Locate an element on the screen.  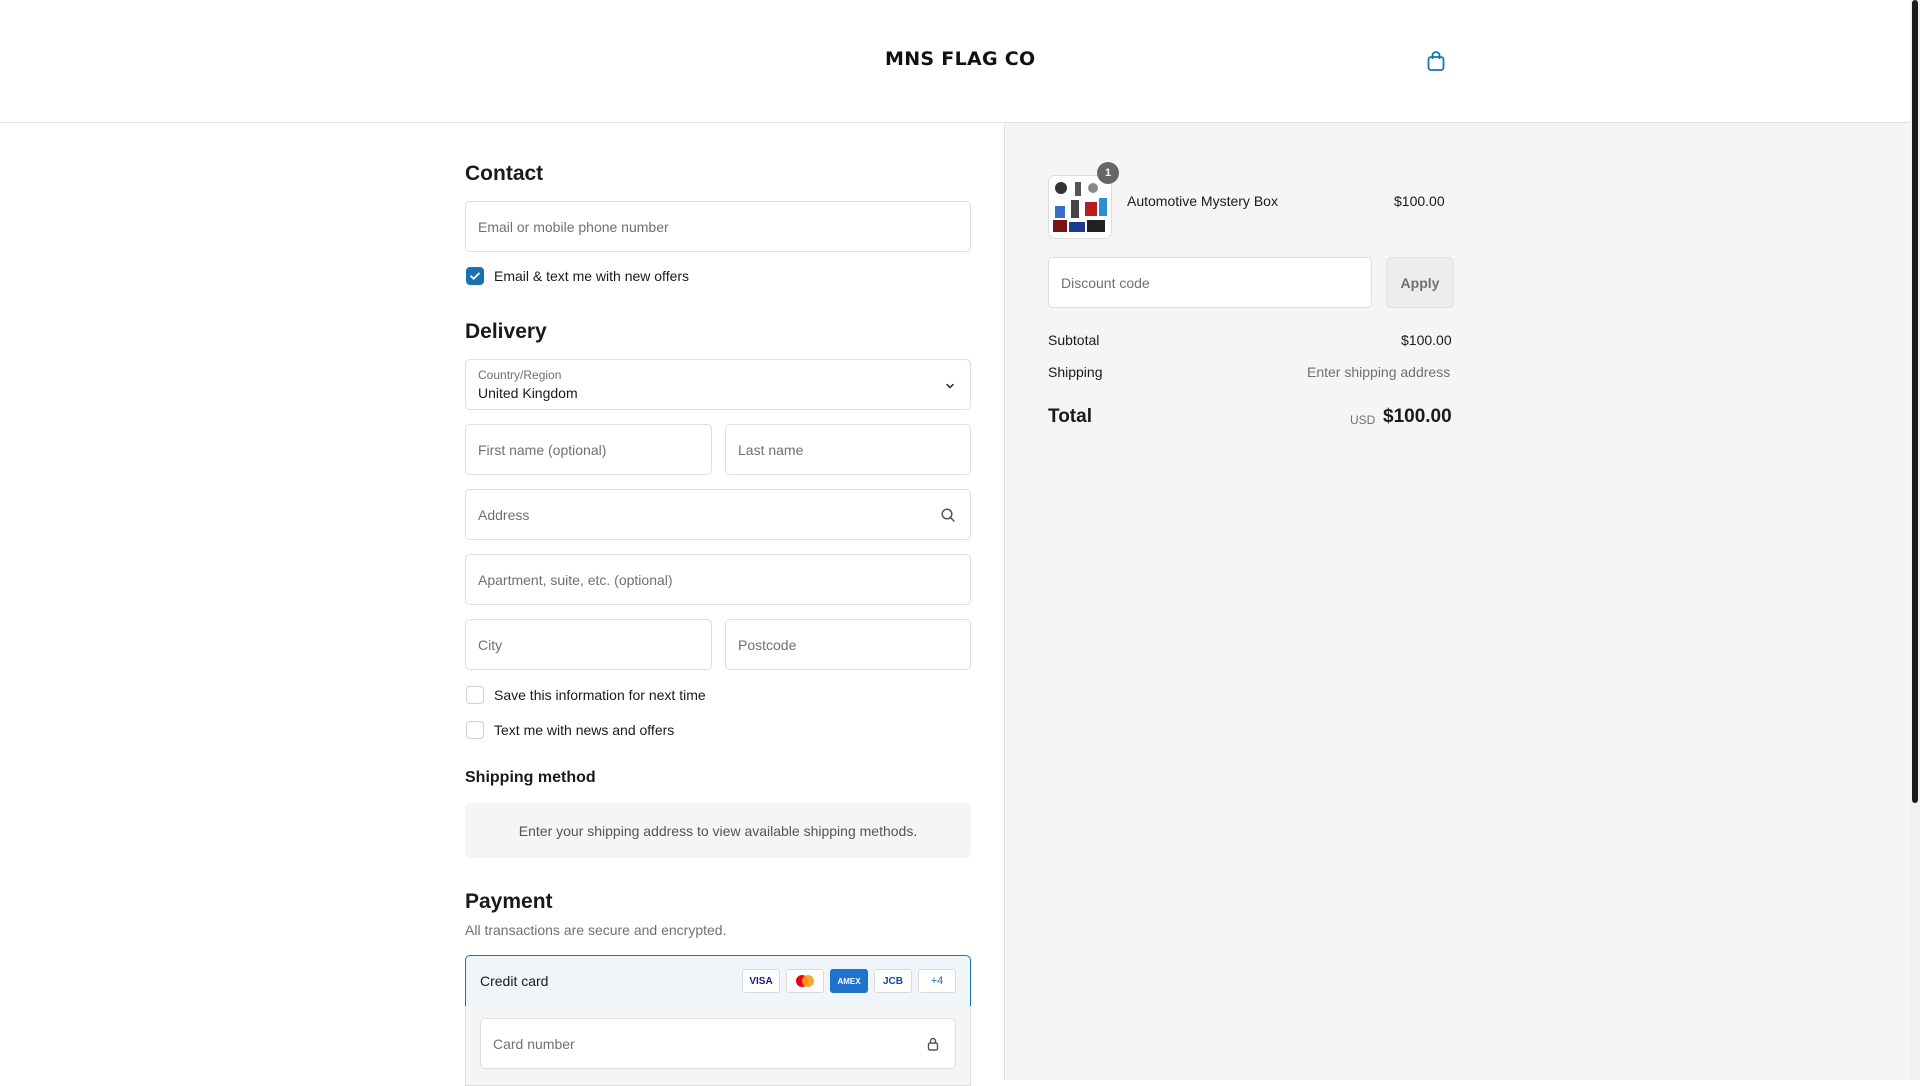
credit-card-form is located at coordinates (718, 1046).